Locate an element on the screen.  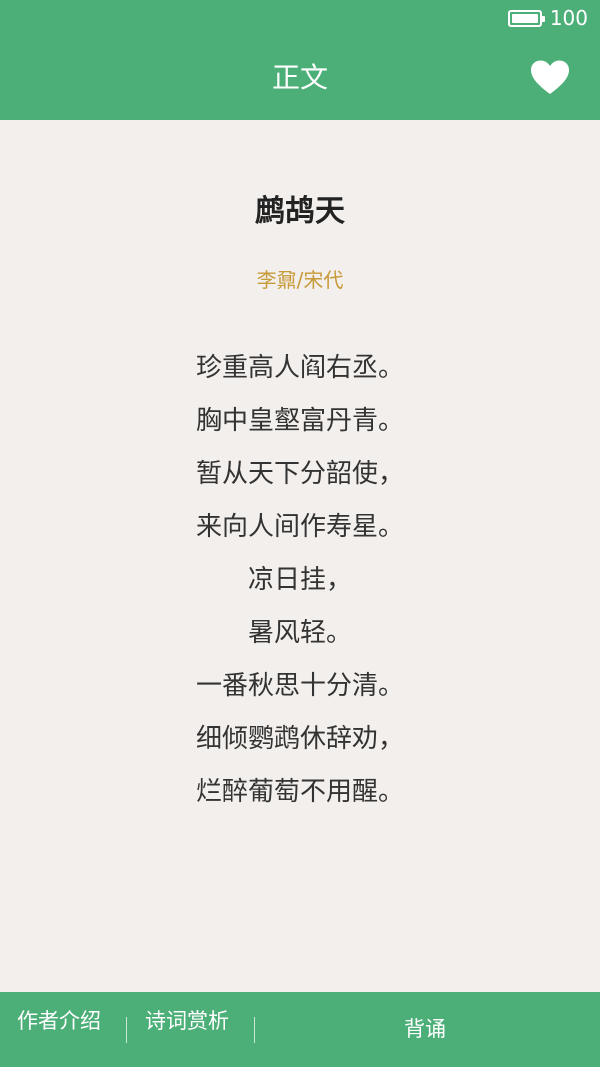
poem-line: 暑风轻。 is located at coordinates (299, 633).